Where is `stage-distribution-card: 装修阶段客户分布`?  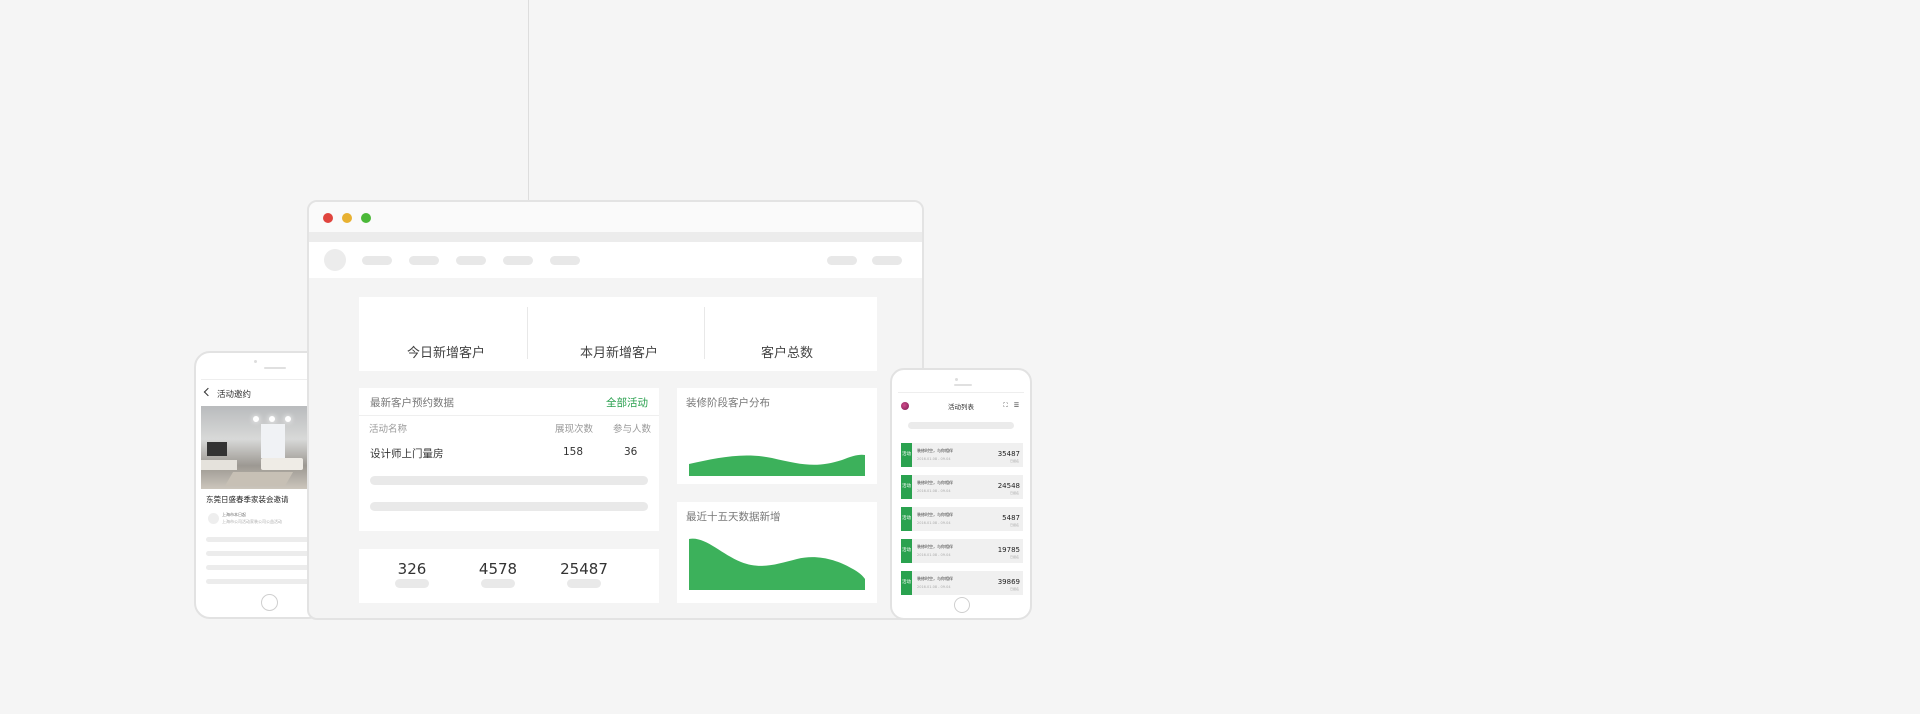
stage-distribution-card: 装修阶段客户分布 is located at coordinates (777, 436).